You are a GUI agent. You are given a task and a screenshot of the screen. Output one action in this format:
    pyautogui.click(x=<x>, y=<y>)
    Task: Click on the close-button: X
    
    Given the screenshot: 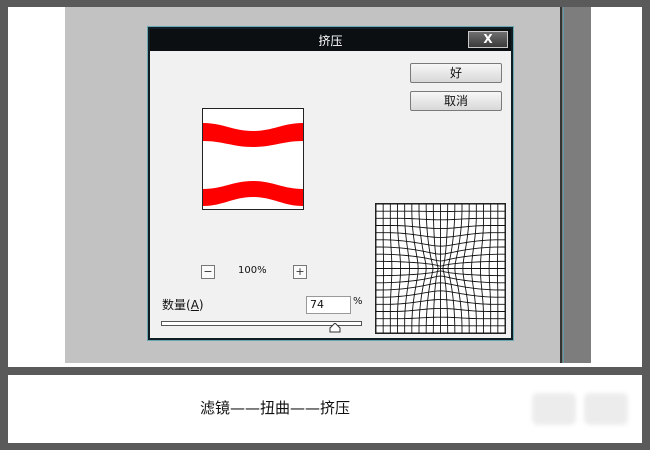 What is the action you would take?
    pyautogui.click(x=488, y=39)
    